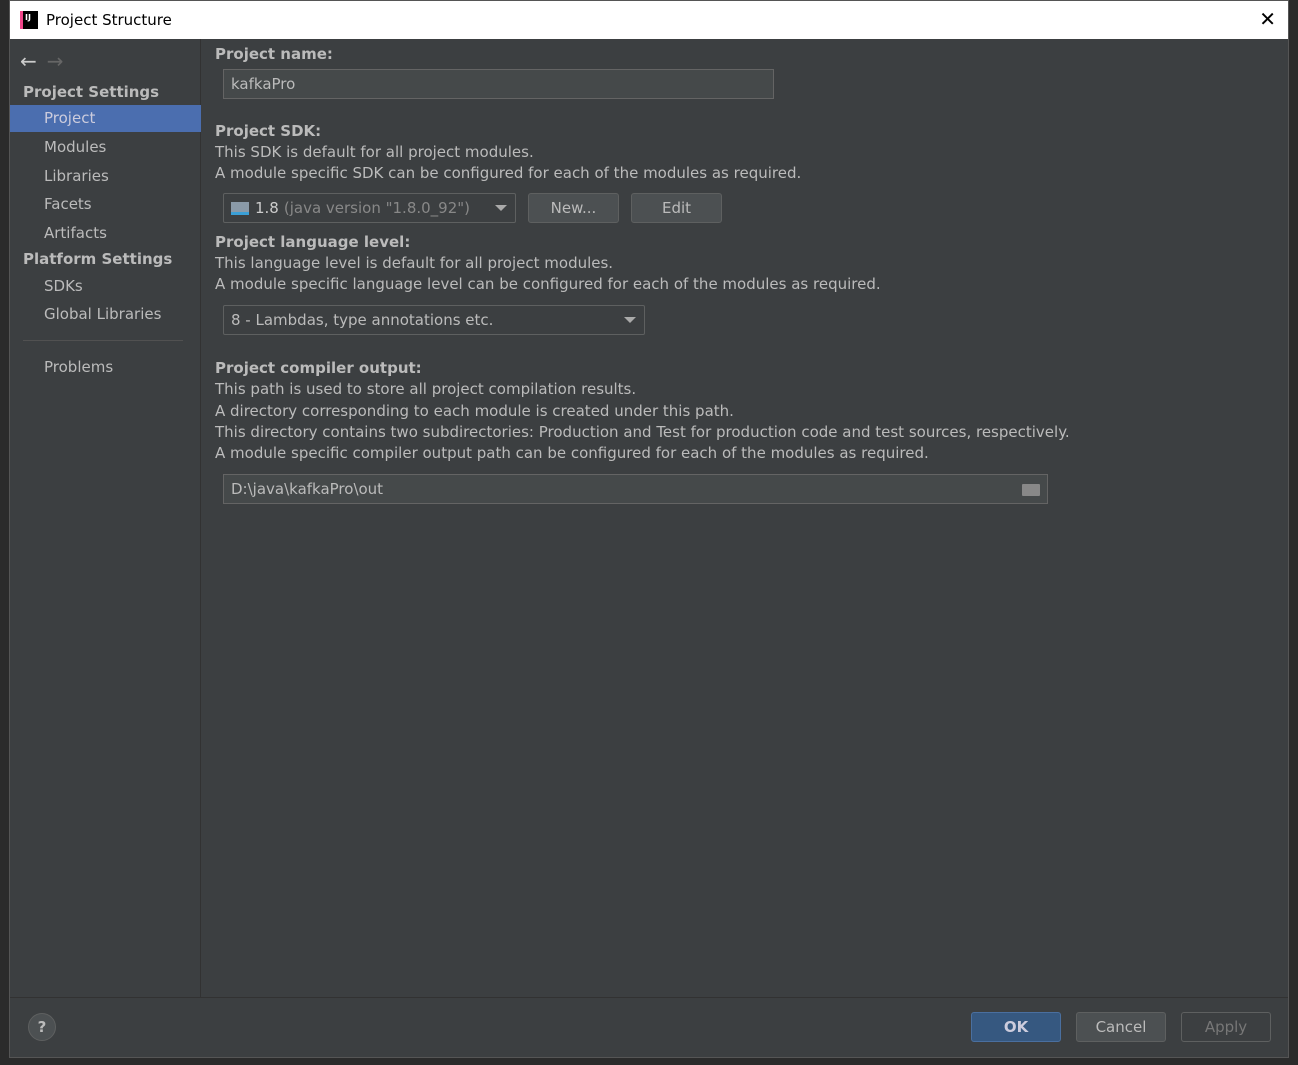  Describe the element at coordinates (29, 20) in the screenshot. I see `intellij-logo-icon: IJ` at that location.